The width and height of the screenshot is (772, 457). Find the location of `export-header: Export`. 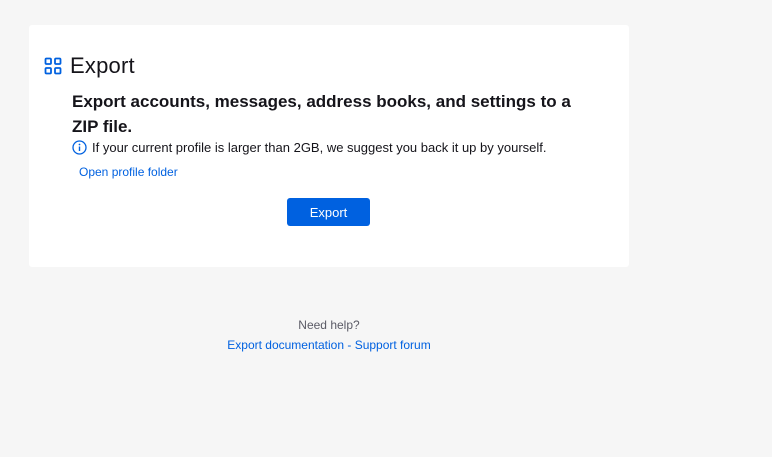

export-header: Export is located at coordinates (89, 66).